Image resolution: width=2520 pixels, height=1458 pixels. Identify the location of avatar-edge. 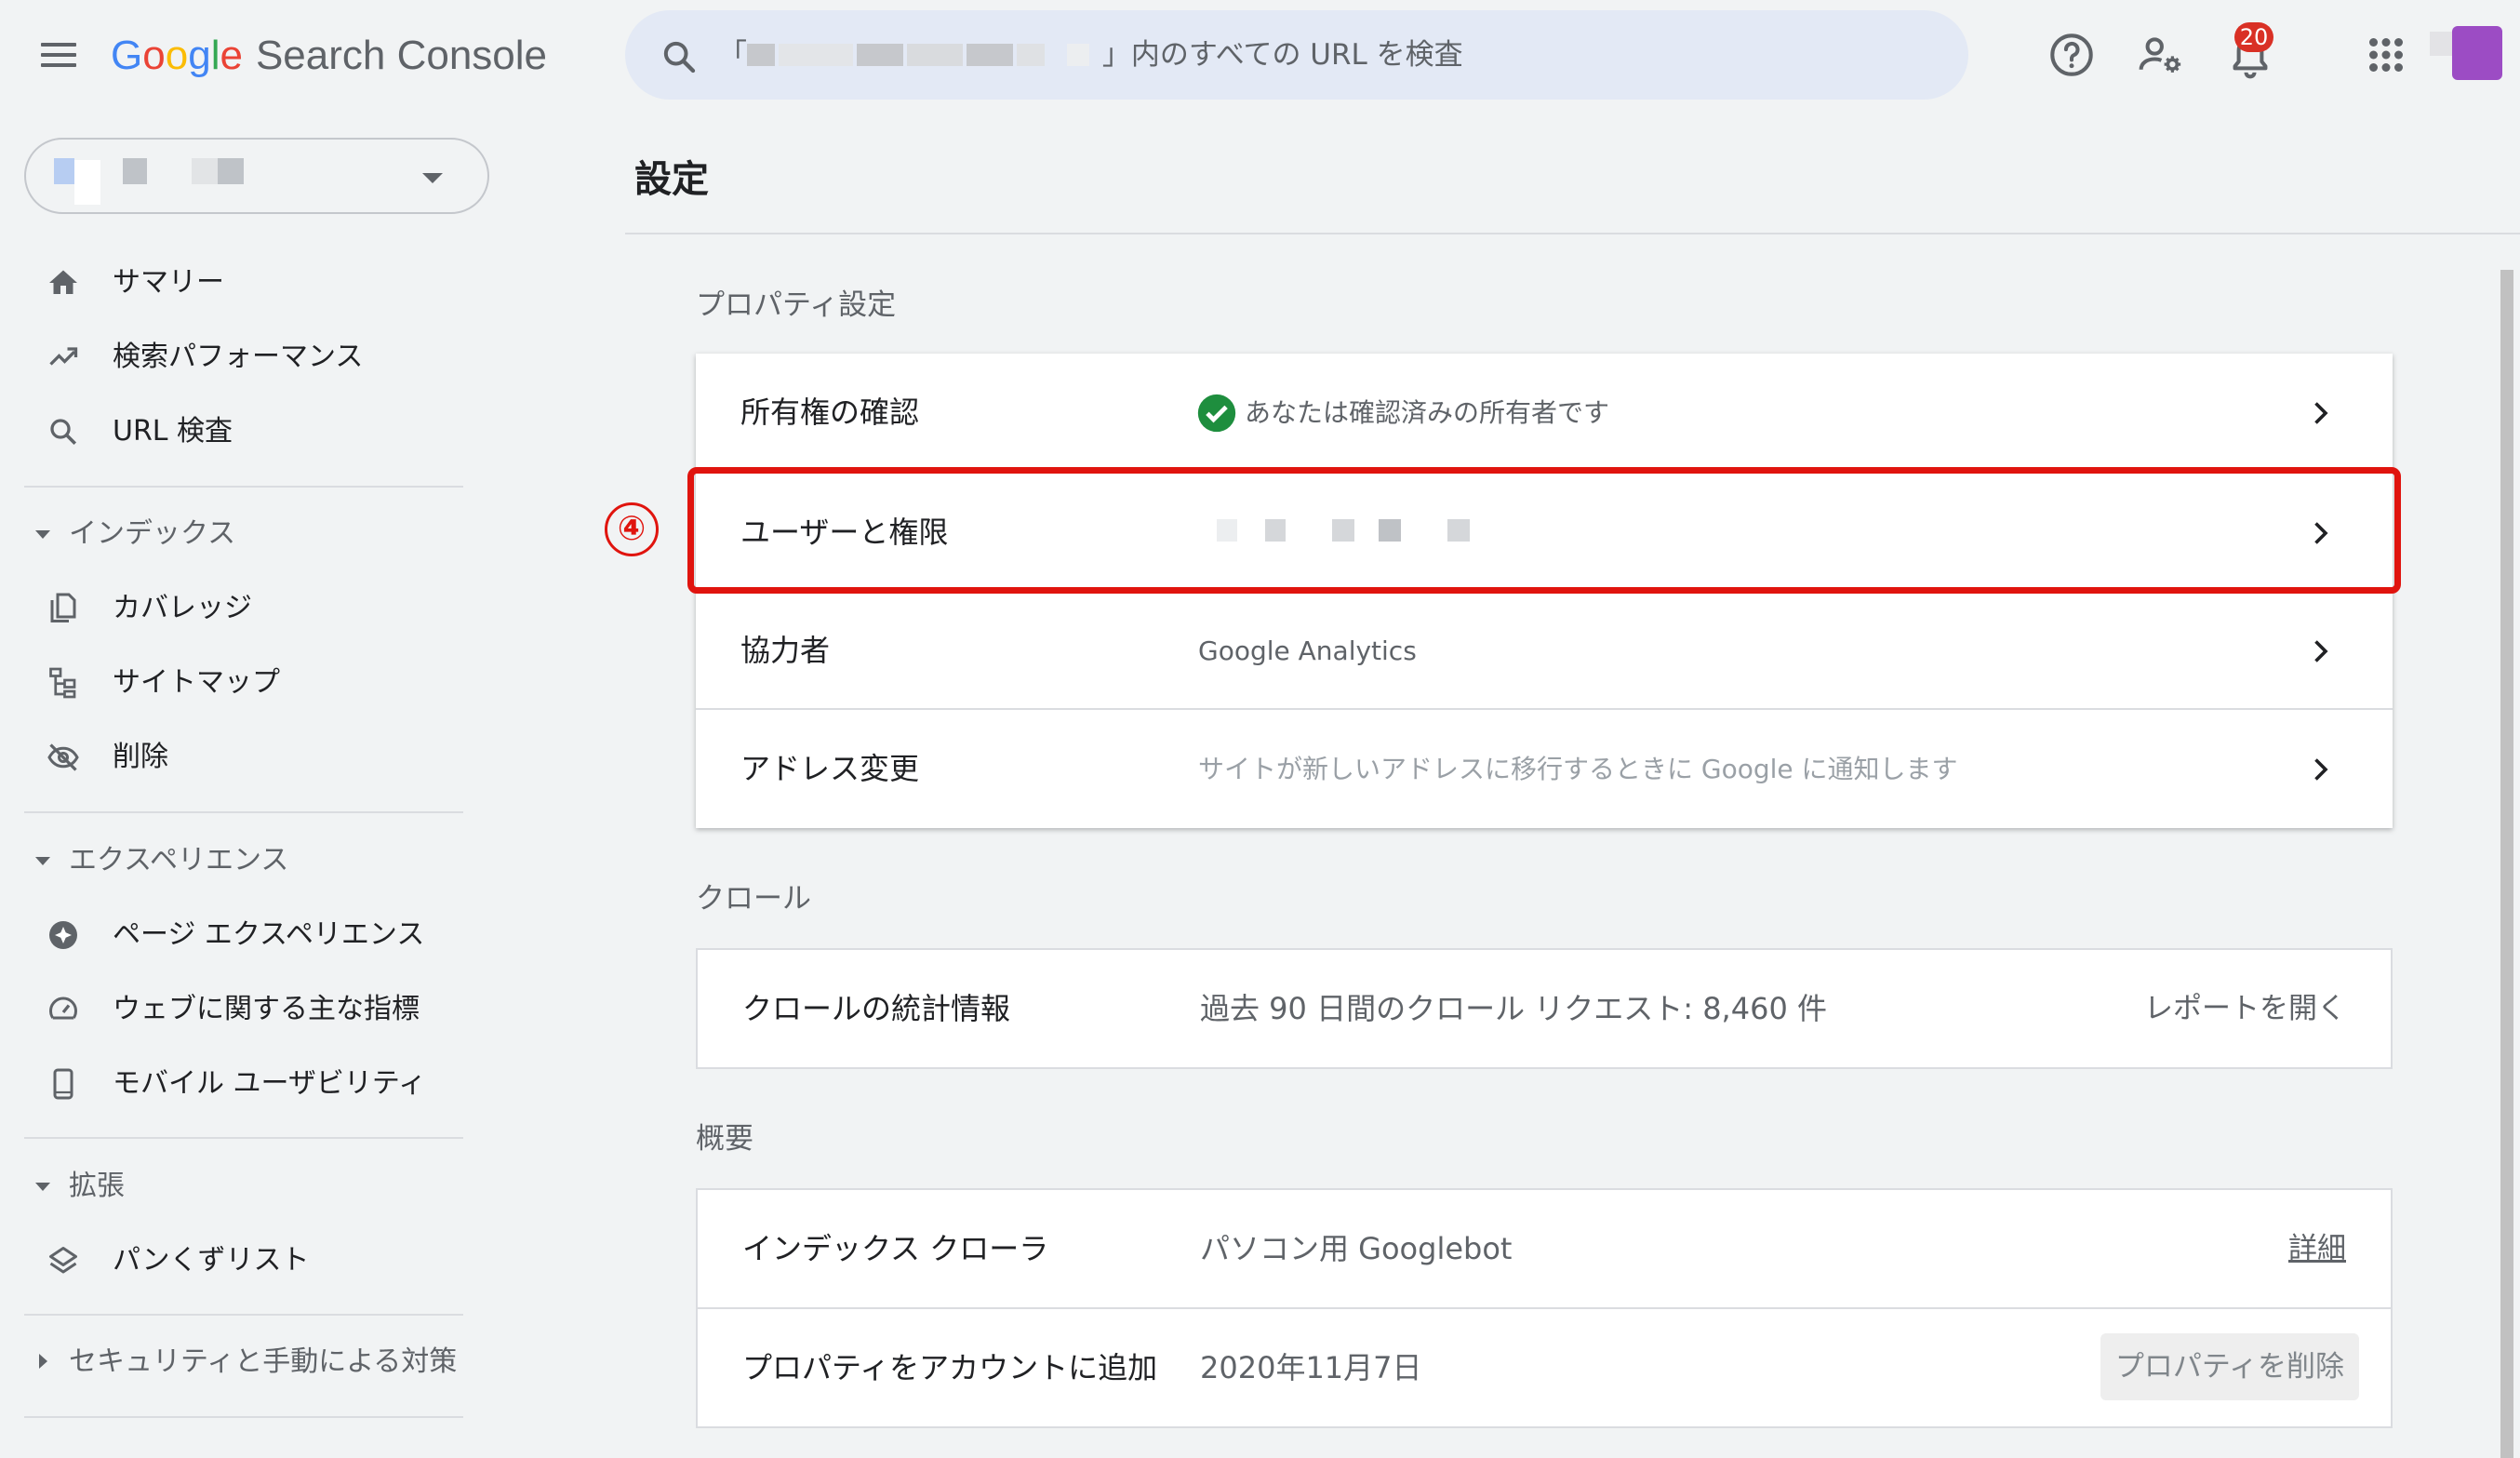
(2442, 44).